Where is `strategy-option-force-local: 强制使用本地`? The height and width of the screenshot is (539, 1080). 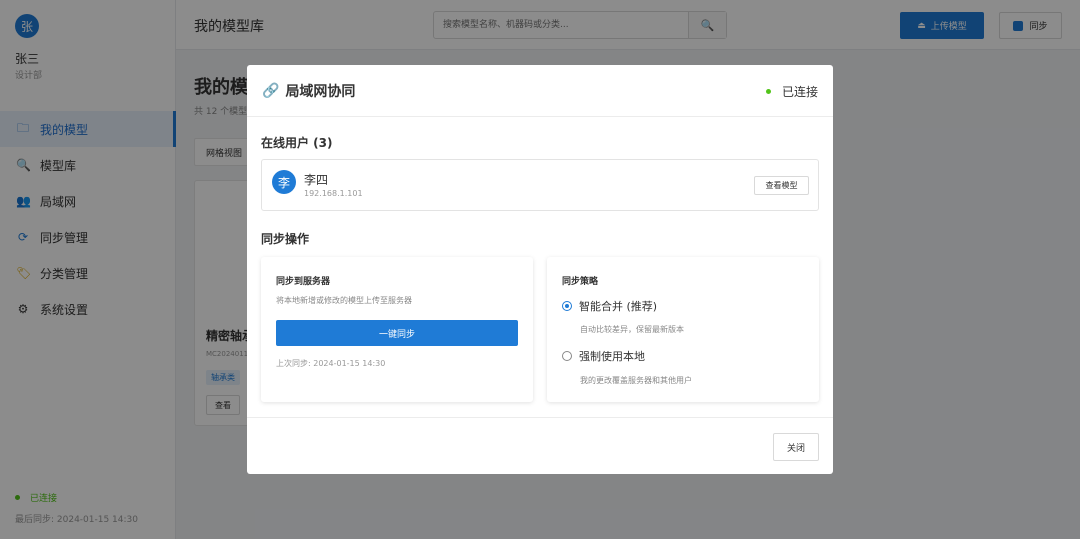
strategy-option-force-local: 强制使用本地 is located at coordinates (603, 356).